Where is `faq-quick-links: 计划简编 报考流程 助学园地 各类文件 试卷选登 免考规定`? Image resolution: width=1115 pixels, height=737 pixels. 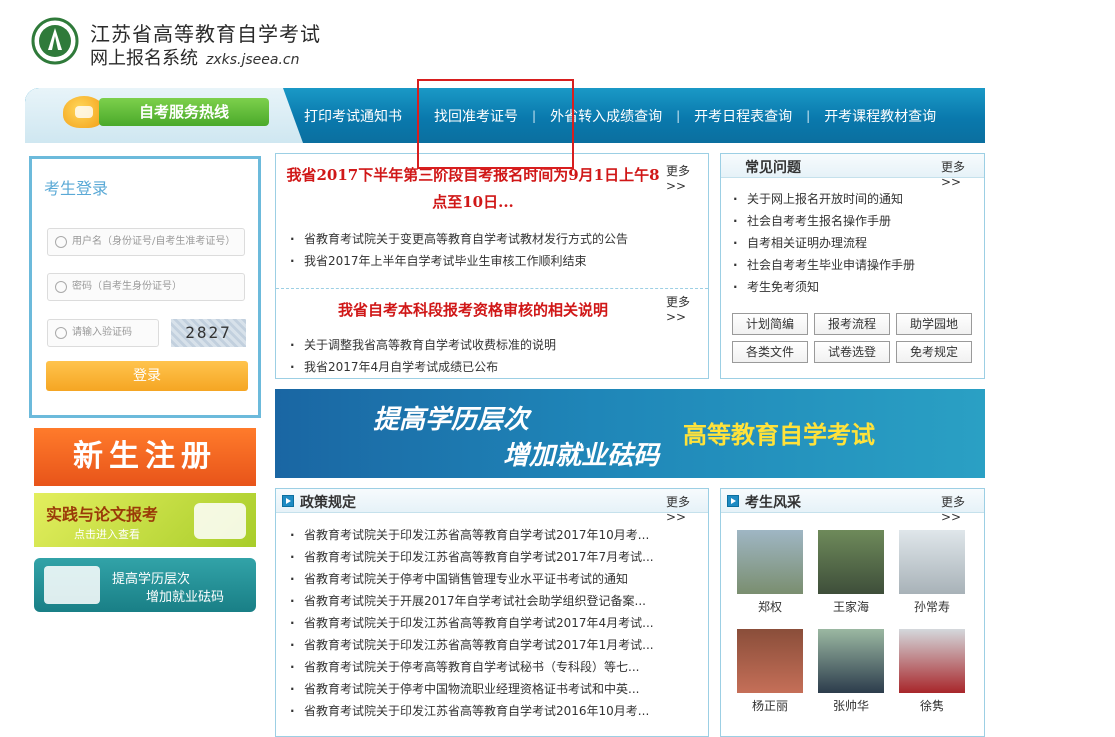
faq-quick-links: 计划简编 报考流程 助学园地 各类文件 试卷选登 免考规定 is located at coordinates (853, 338).